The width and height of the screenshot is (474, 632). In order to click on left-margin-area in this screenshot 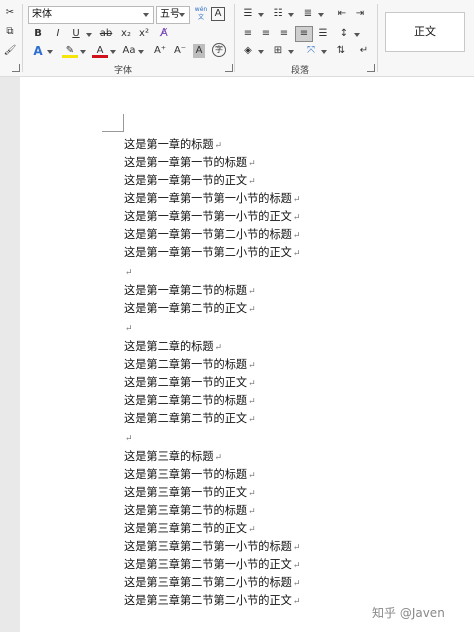, I will do `click(10, 354)`.